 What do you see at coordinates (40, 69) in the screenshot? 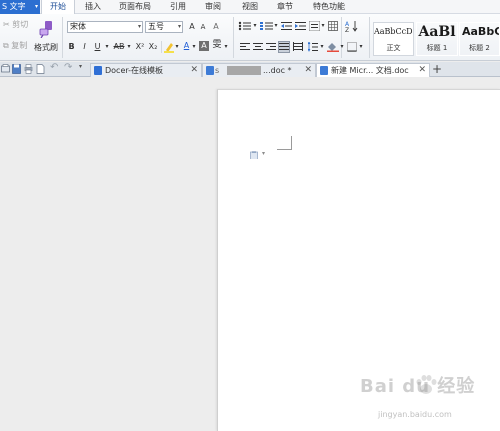
I see `new-document-icon` at bounding box center [40, 69].